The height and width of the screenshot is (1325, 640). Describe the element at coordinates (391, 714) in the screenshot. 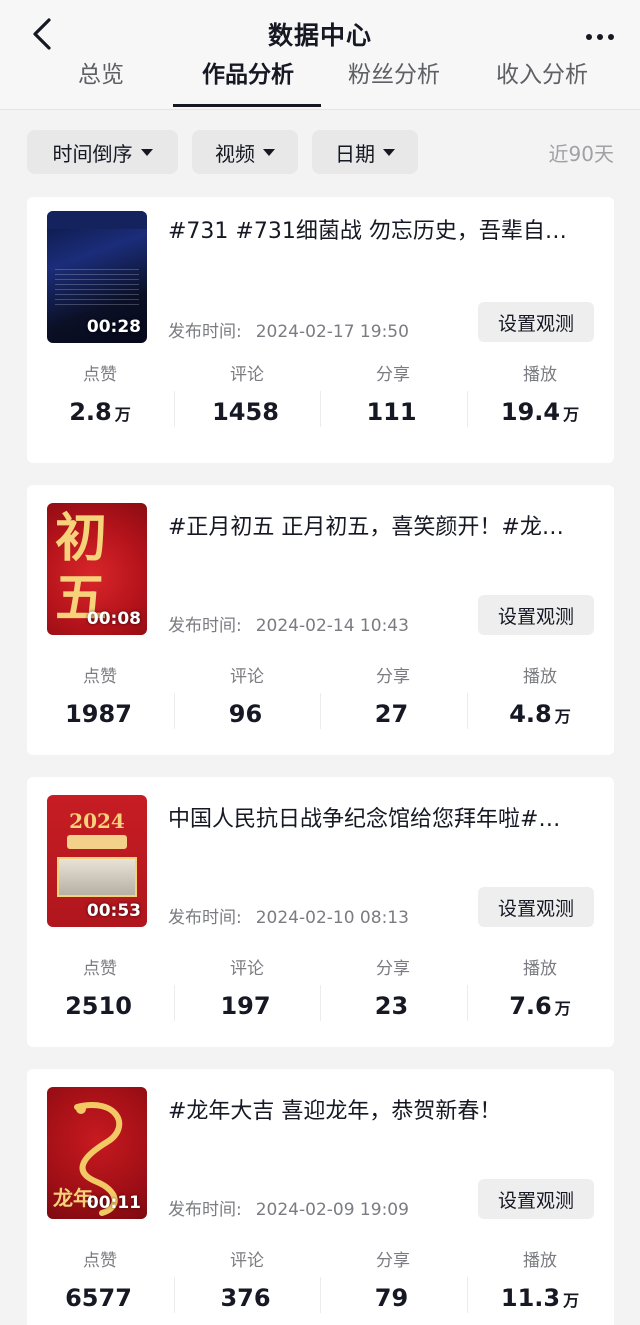

I see `shares-value: 27` at that location.